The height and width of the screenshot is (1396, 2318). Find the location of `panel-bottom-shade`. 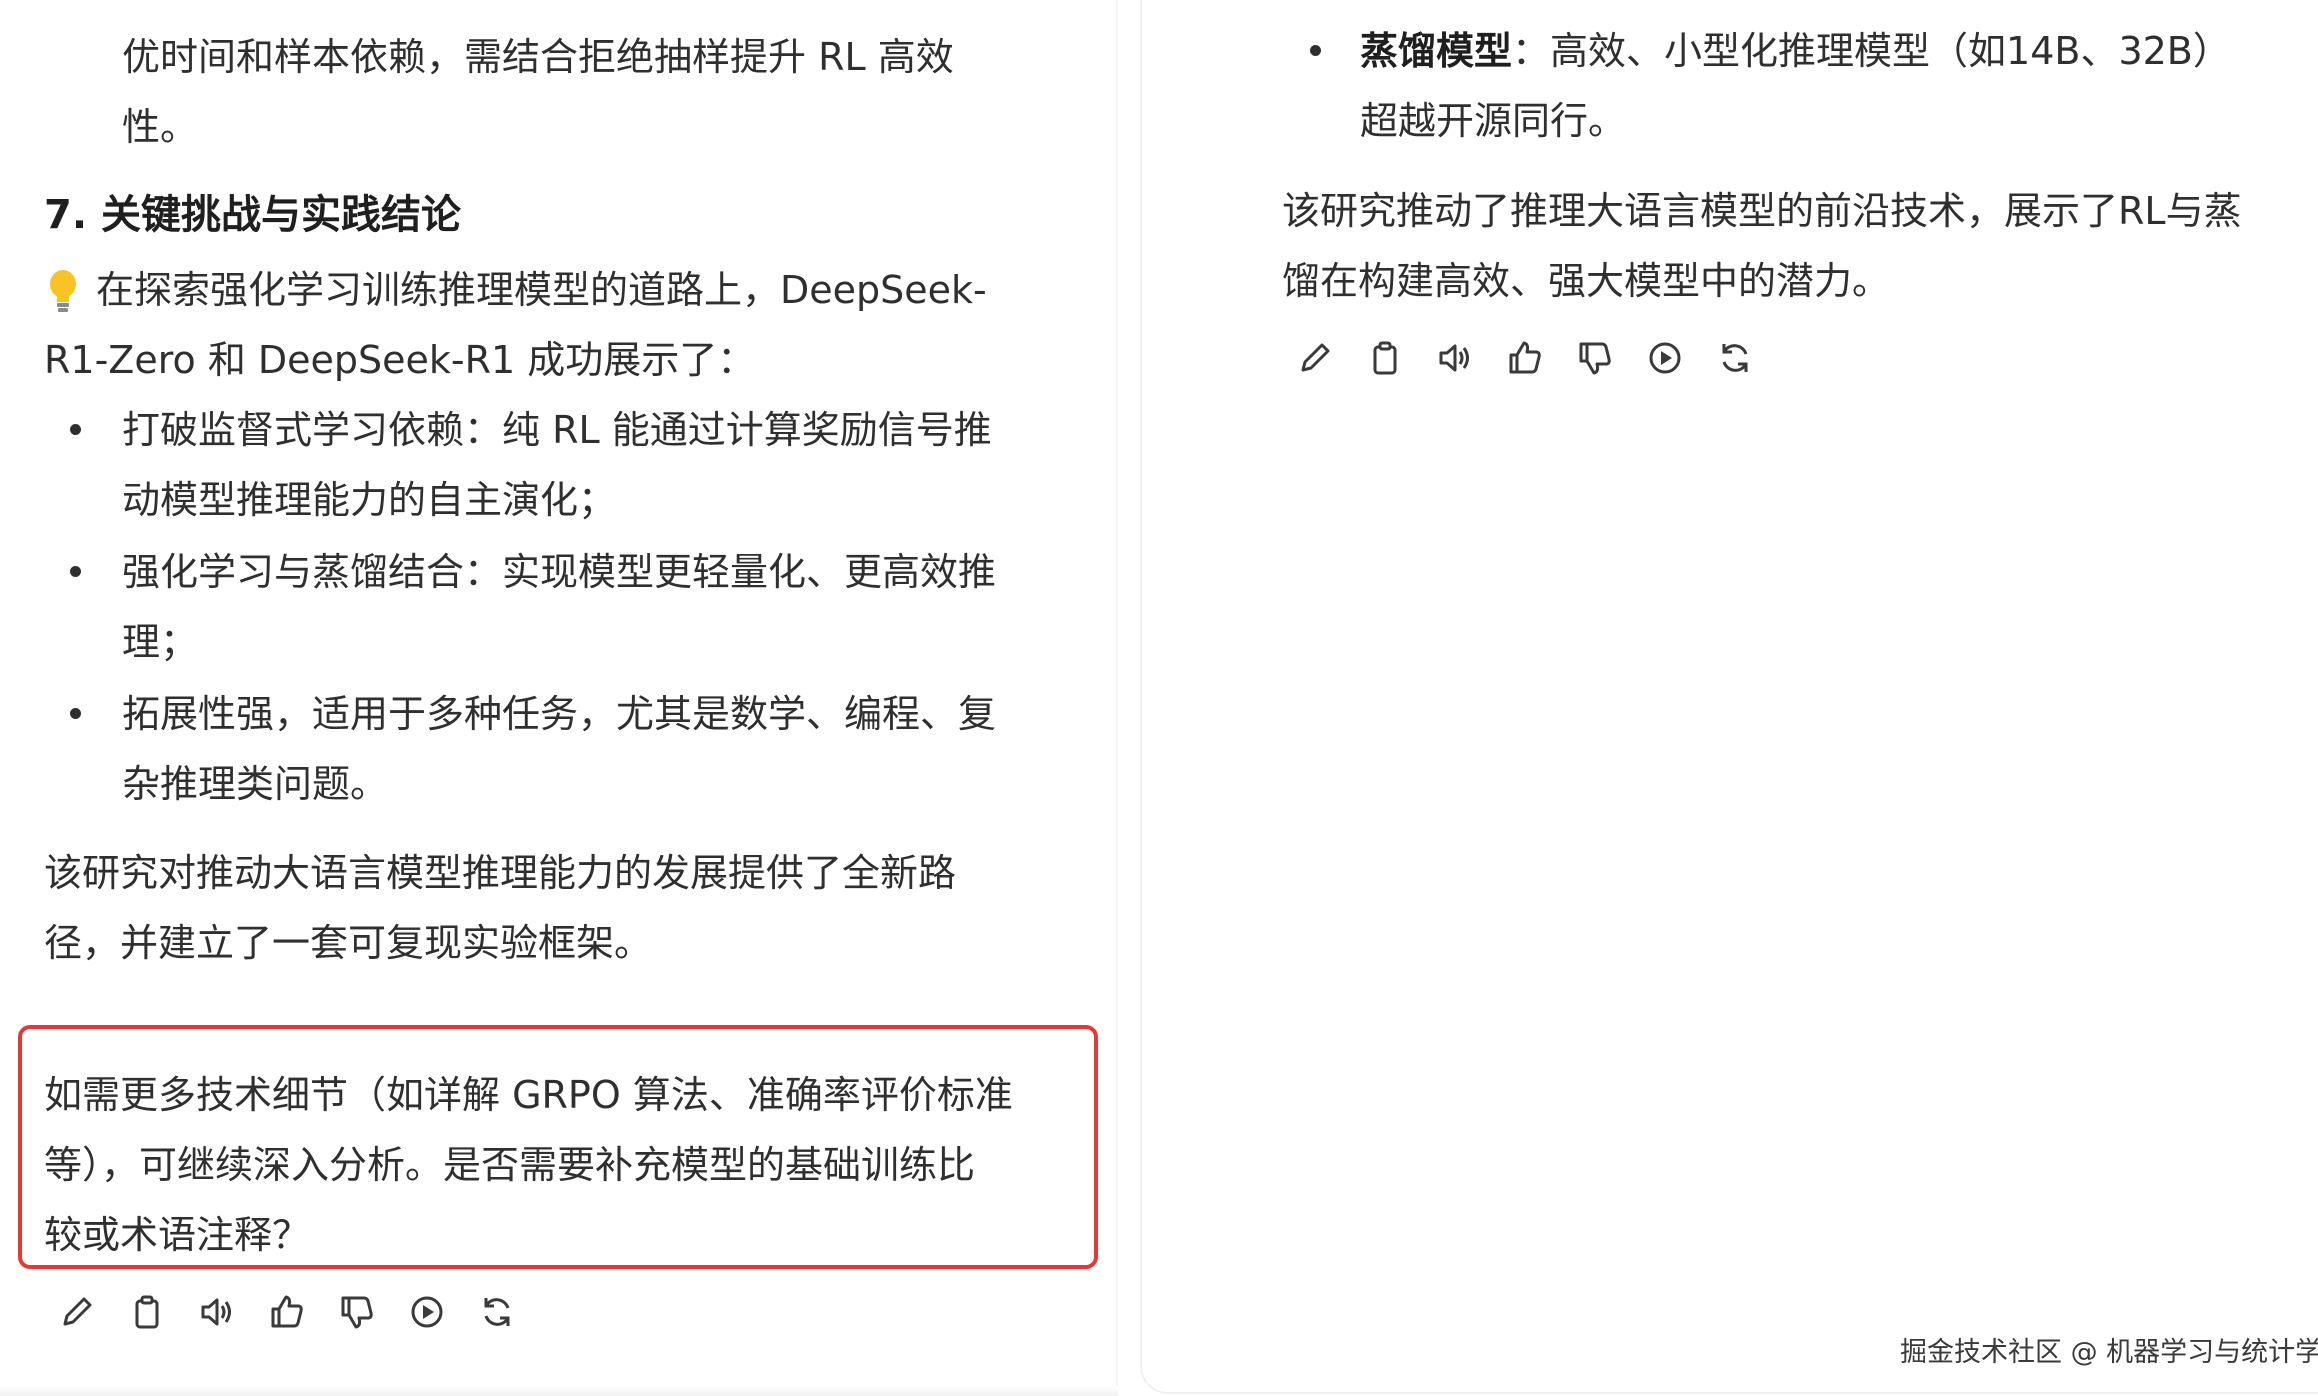

panel-bottom-shade is located at coordinates (559, 1391).